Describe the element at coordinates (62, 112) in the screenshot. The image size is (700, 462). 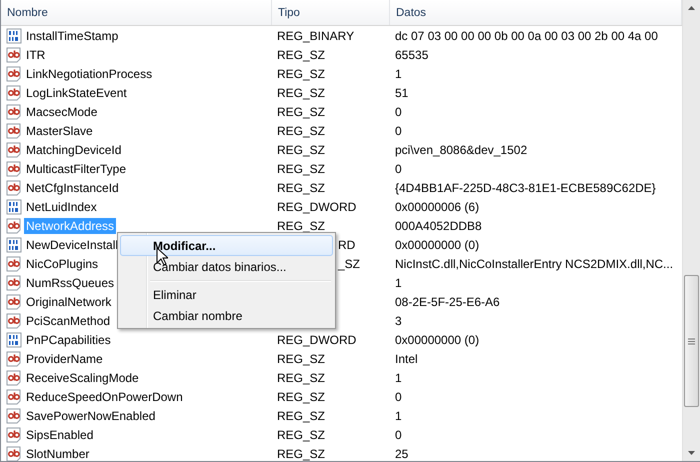
I see `value-name: MacsecMode` at that location.